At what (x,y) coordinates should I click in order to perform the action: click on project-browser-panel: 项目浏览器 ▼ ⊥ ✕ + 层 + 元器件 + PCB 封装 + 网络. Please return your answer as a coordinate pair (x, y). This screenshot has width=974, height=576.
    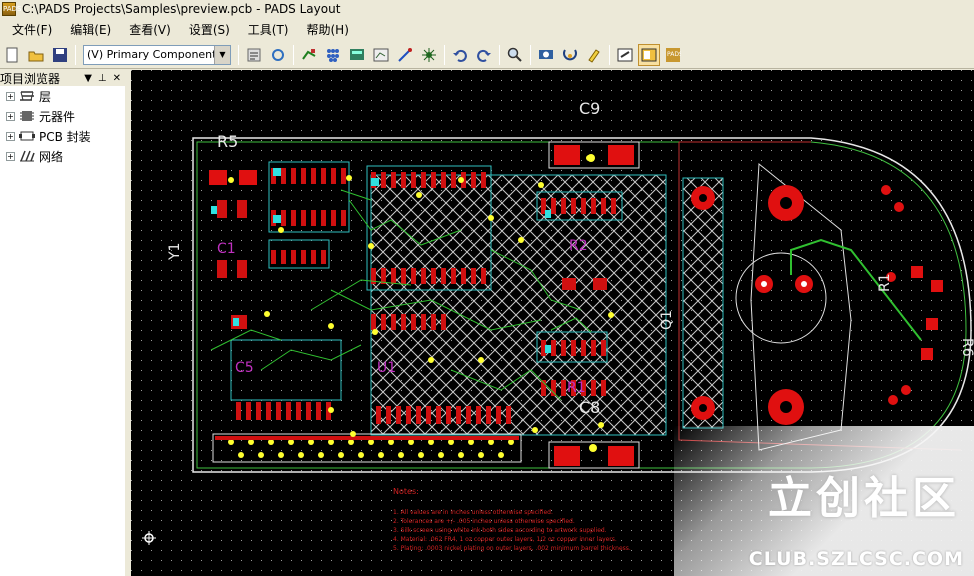
    Looking at the image, I should click on (64, 323).